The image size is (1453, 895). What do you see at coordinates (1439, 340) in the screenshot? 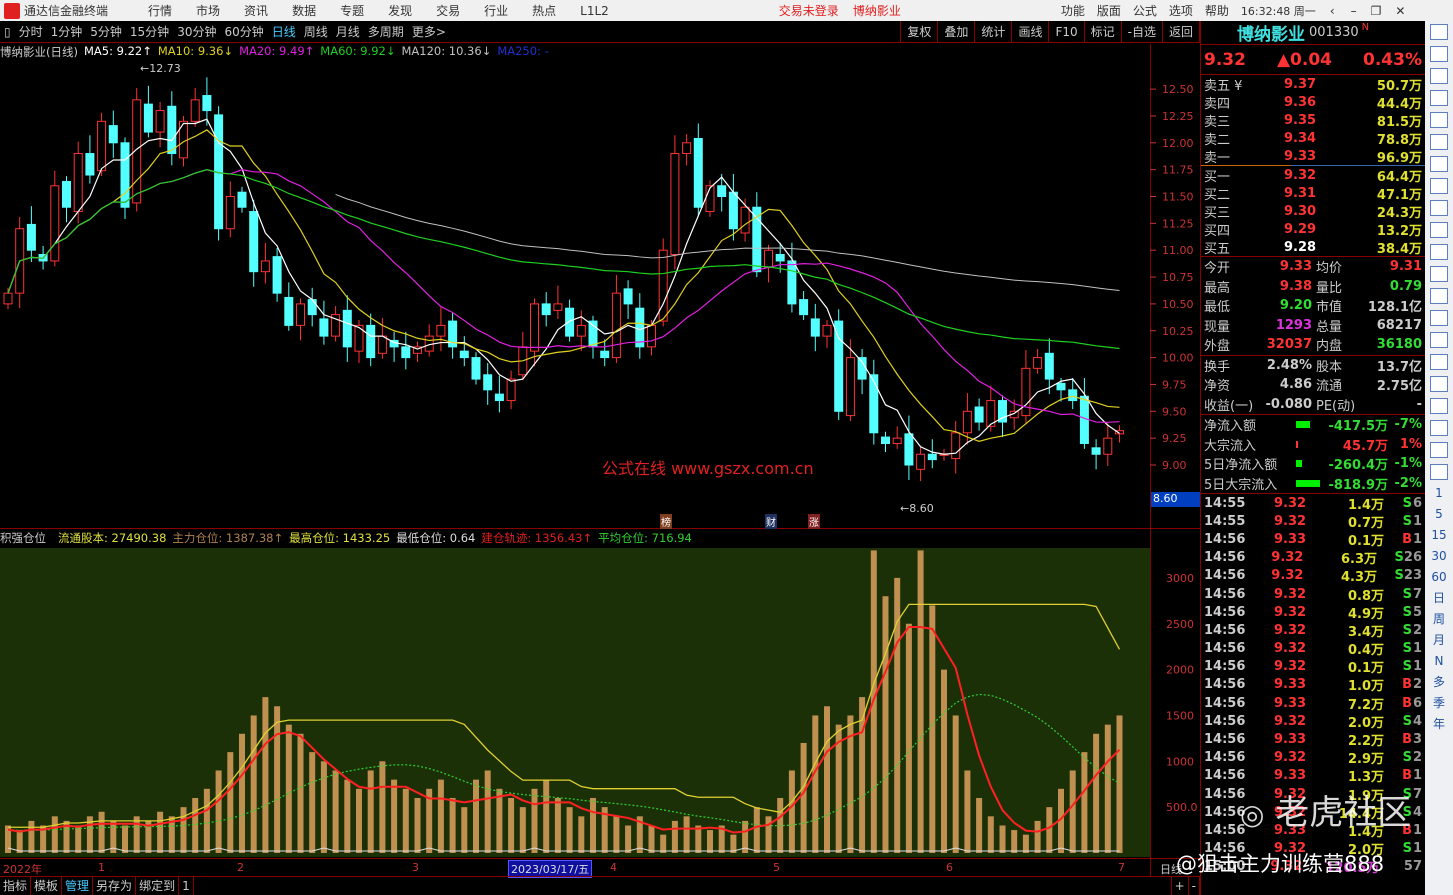
I see `wave-icon` at bounding box center [1439, 340].